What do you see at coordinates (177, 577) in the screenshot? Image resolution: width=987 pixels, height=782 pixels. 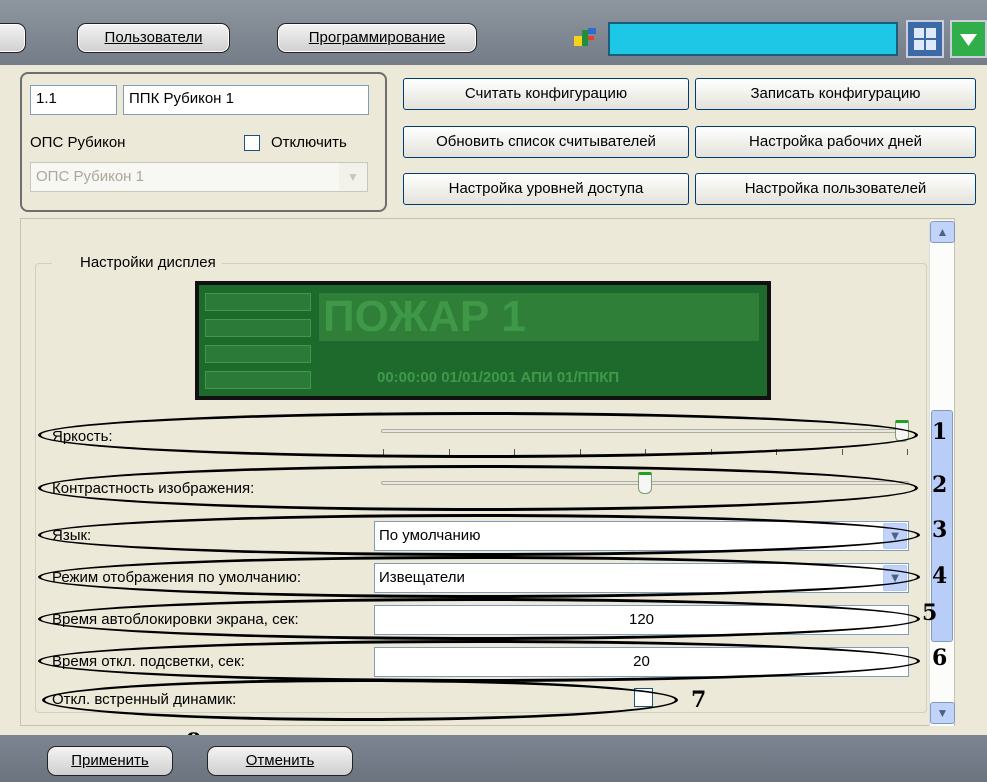 I see `display-mode-label: Режим отображения по умолчанию:` at bounding box center [177, 577].